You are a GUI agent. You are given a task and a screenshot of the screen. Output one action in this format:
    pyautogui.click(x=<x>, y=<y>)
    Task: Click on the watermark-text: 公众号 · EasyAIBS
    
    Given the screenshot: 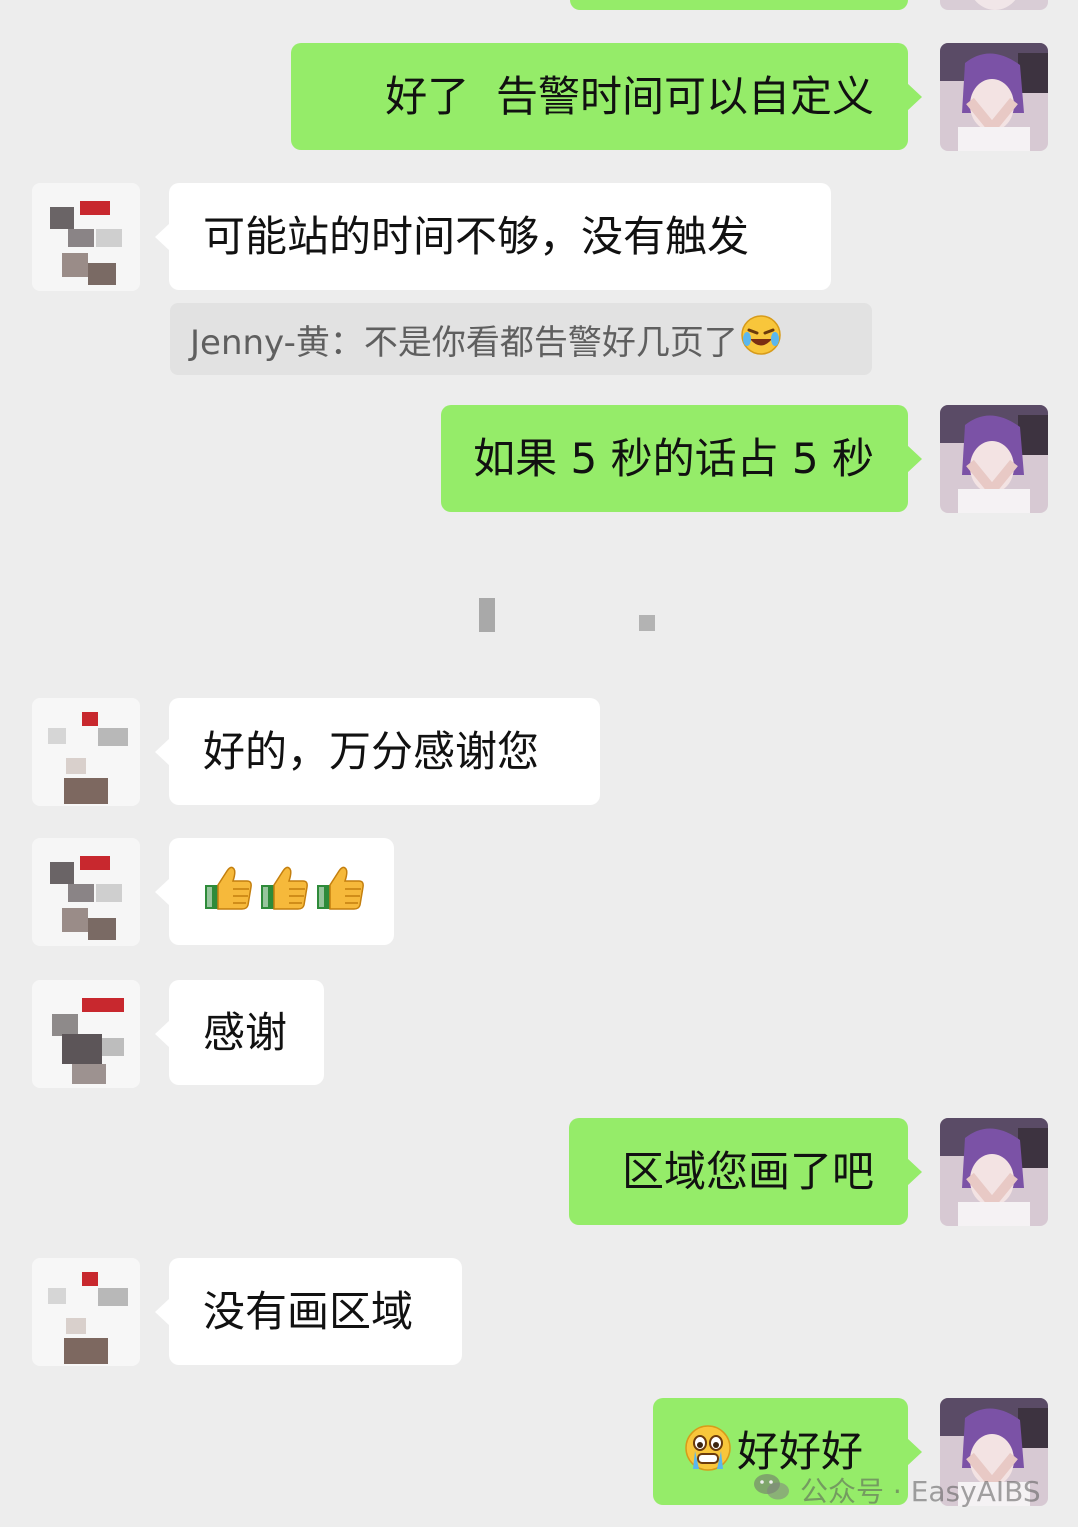 What is the action you would take?
    pyautogui.click(x=920, y=1491)
    